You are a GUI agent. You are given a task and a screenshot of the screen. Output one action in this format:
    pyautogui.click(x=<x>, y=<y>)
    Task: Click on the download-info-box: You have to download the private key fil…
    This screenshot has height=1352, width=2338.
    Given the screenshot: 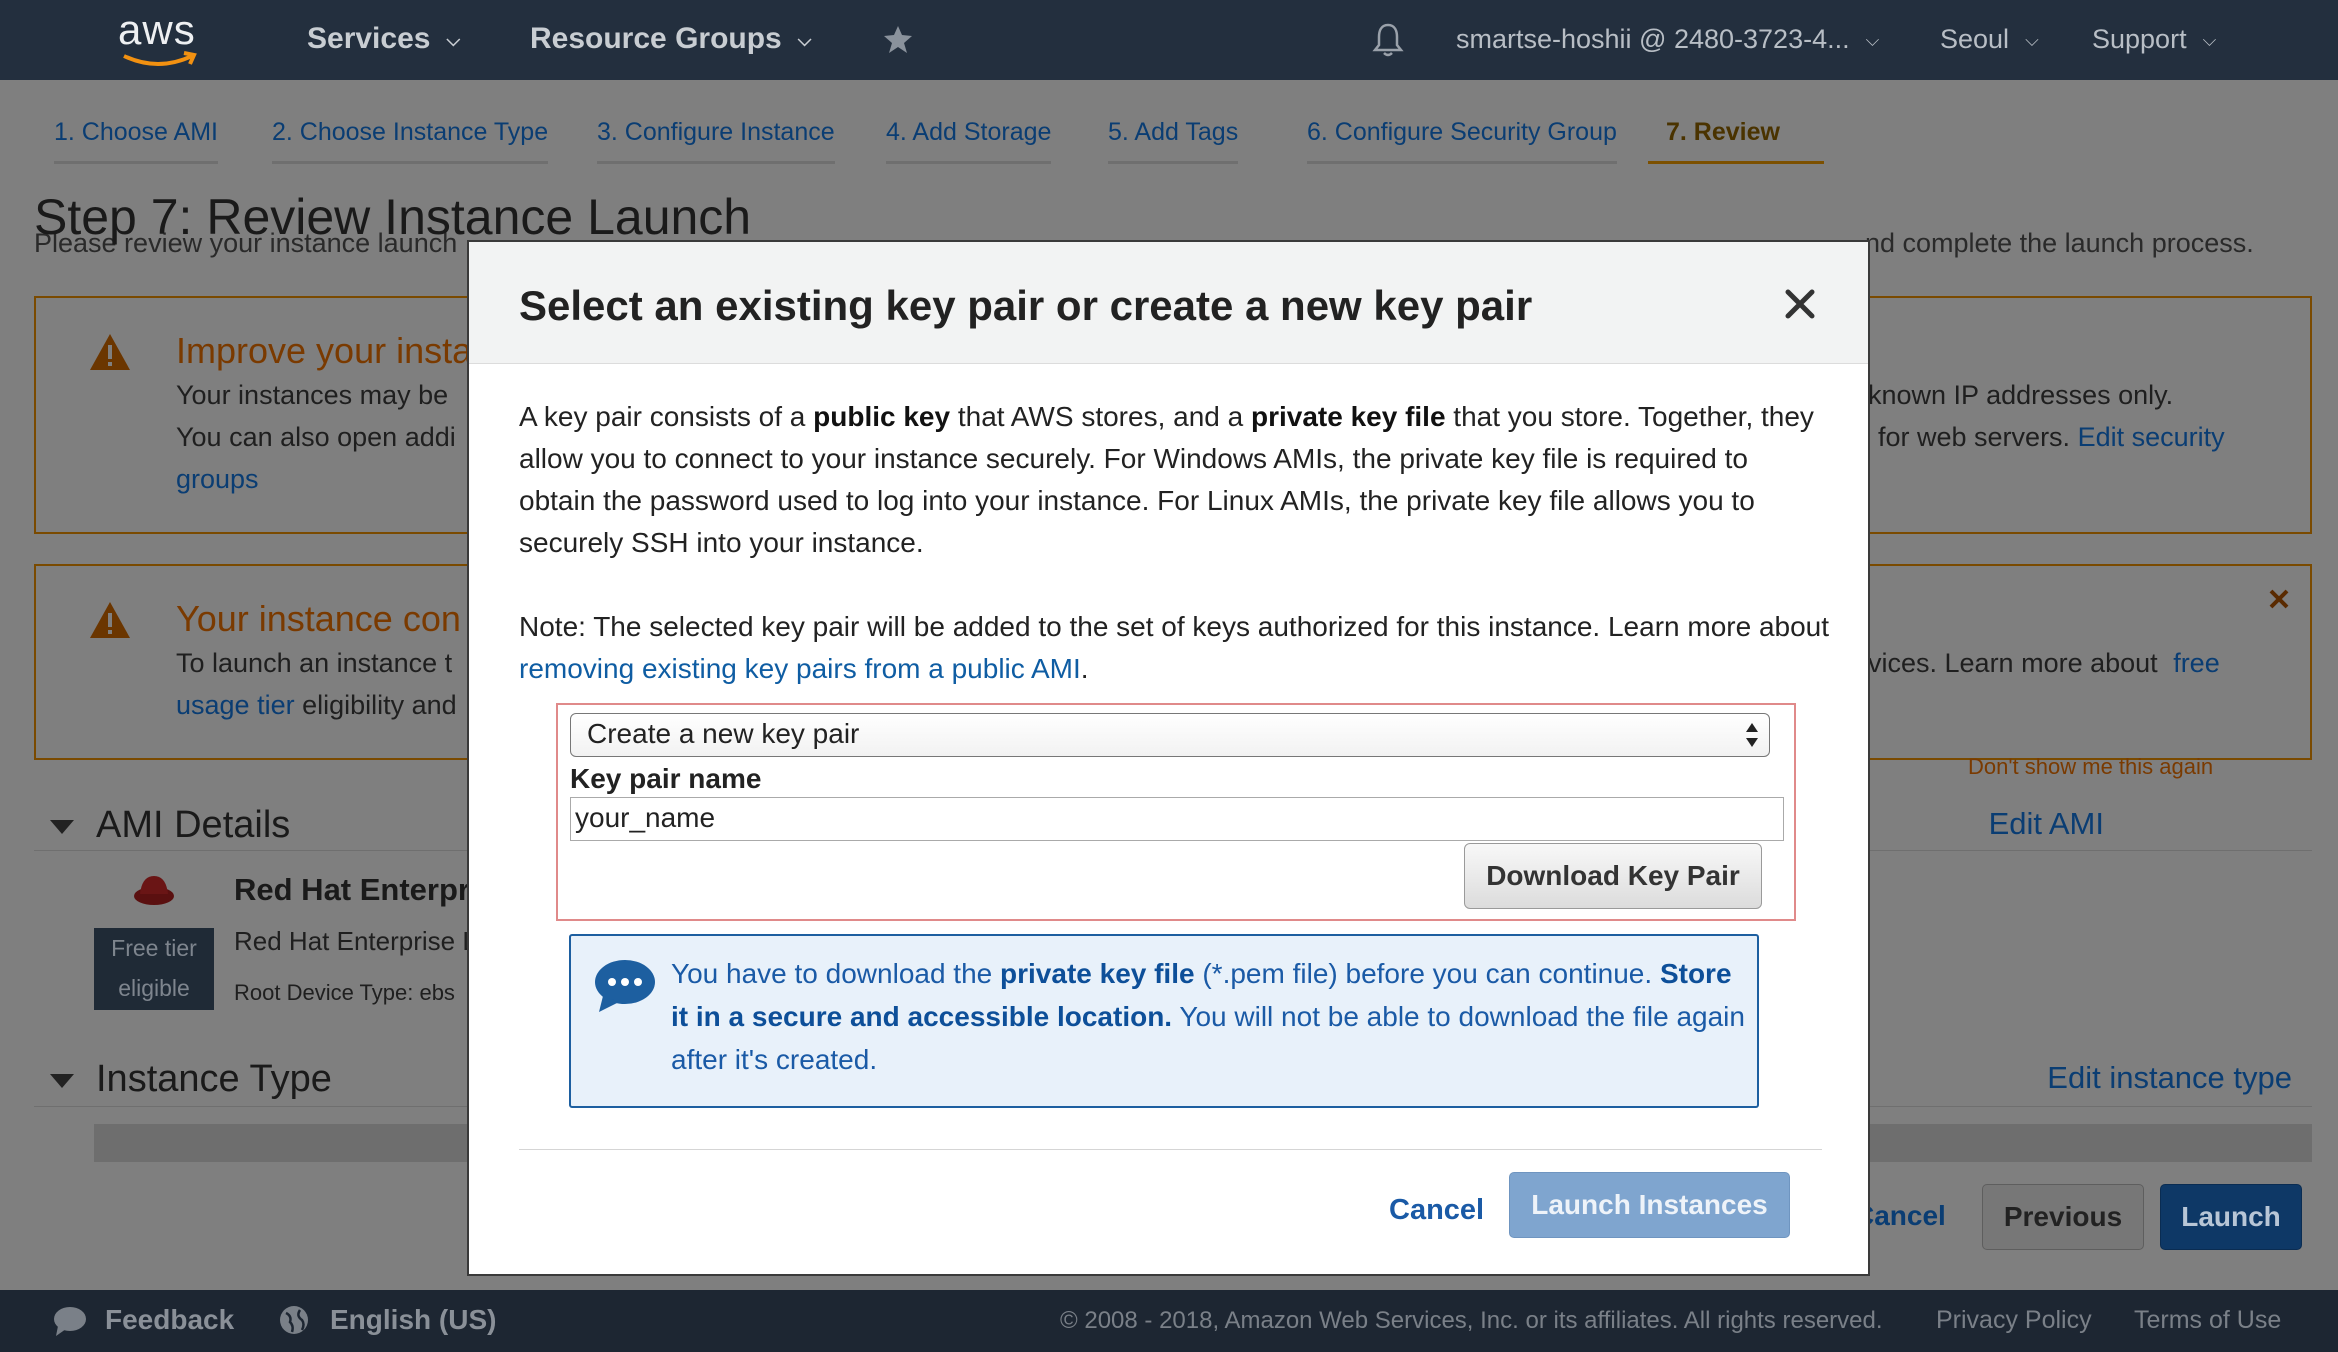 What is the action you would take?
    pyautogui.click(x=1164, y=1021)
    